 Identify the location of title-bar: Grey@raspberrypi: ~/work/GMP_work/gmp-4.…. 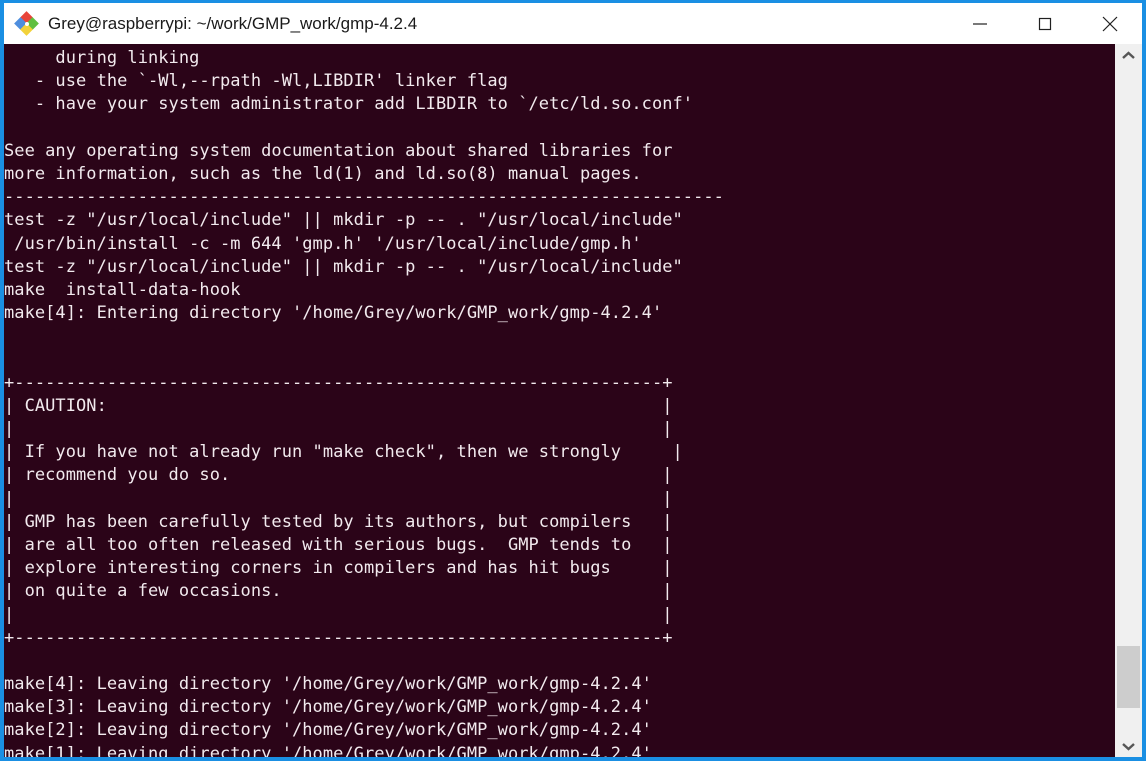
(573, 23).